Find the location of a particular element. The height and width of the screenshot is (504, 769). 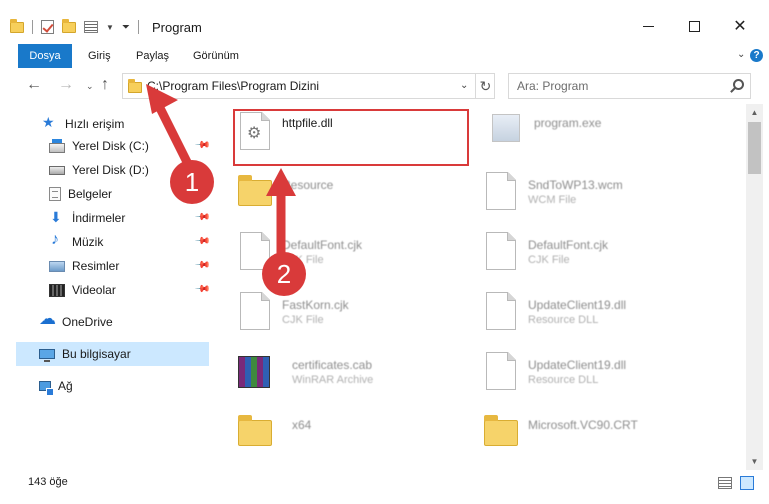

minimize-icon is located at coordinates (648, 26).